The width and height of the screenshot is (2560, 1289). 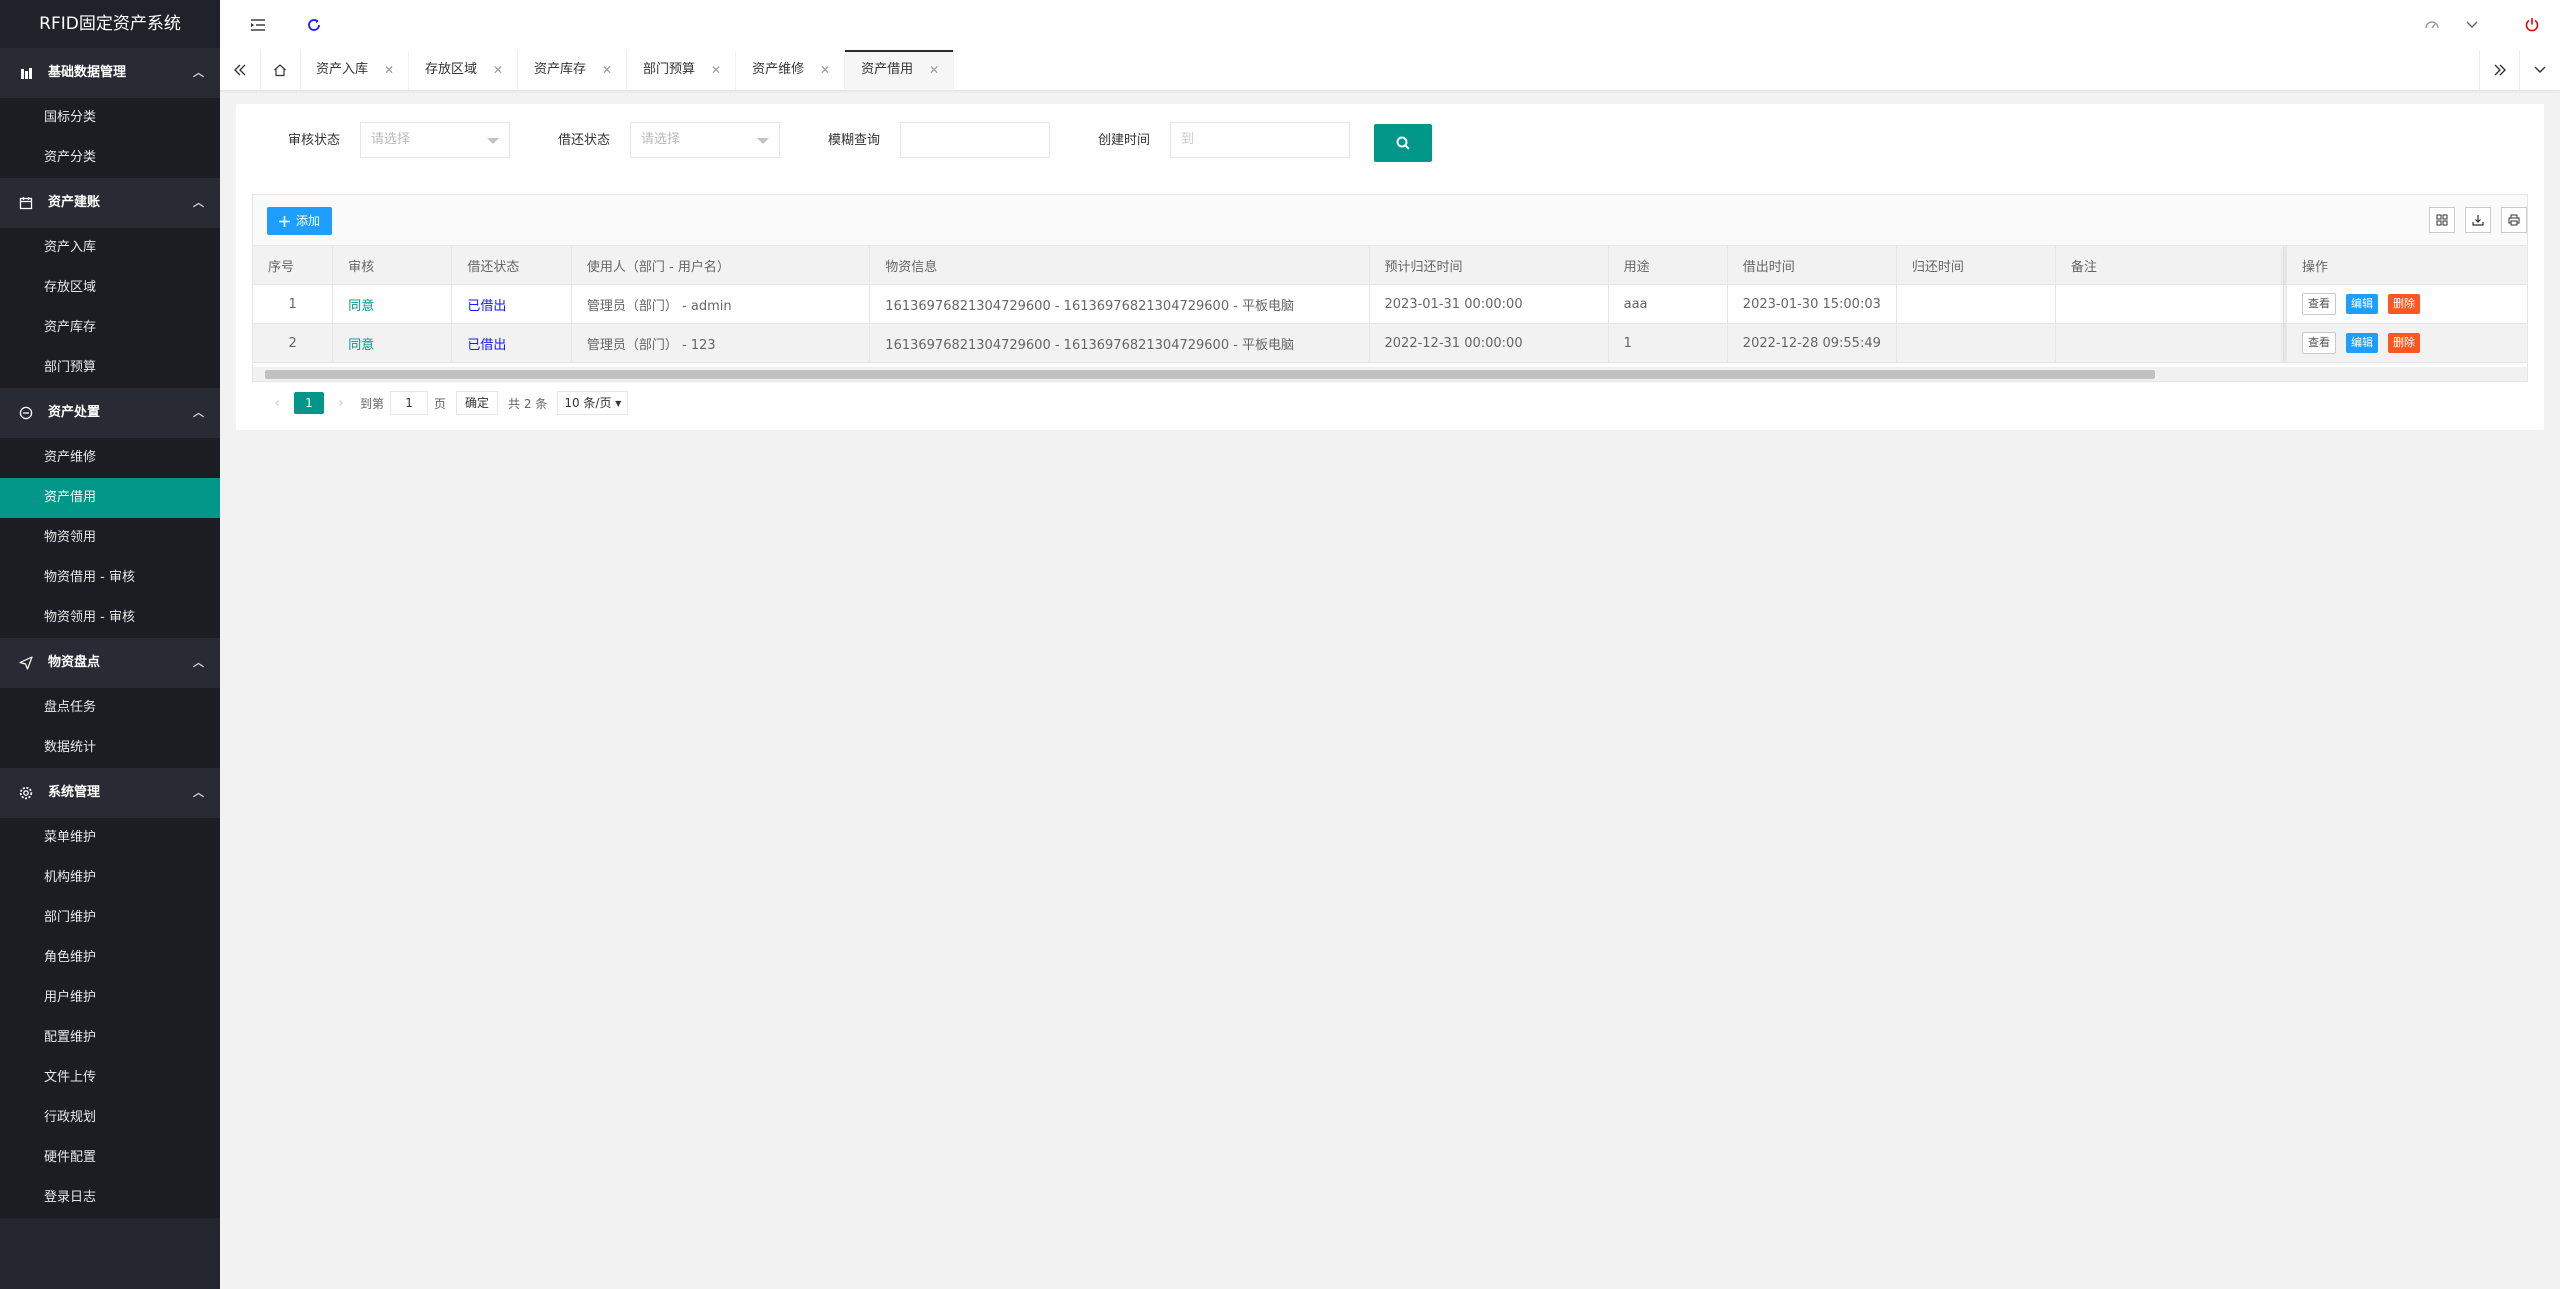 I want to click on sidebar-item-role-maintenance: 角色维护, so click(x=110, y=958).